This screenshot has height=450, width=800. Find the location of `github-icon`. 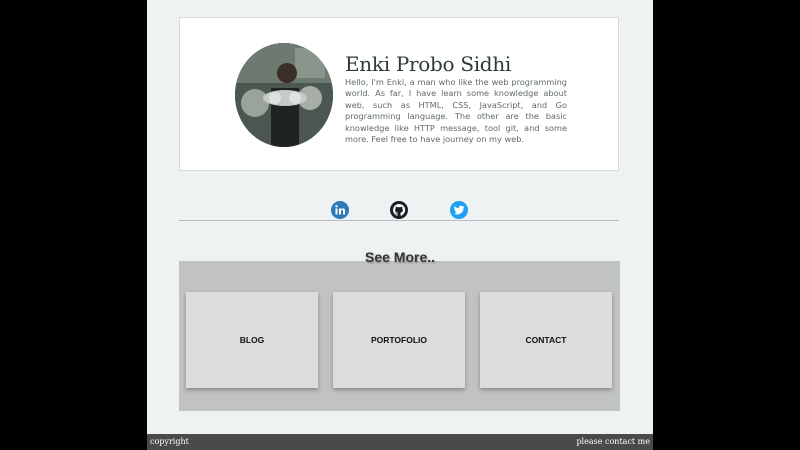

github-icon is located at coordinates (399, 210).